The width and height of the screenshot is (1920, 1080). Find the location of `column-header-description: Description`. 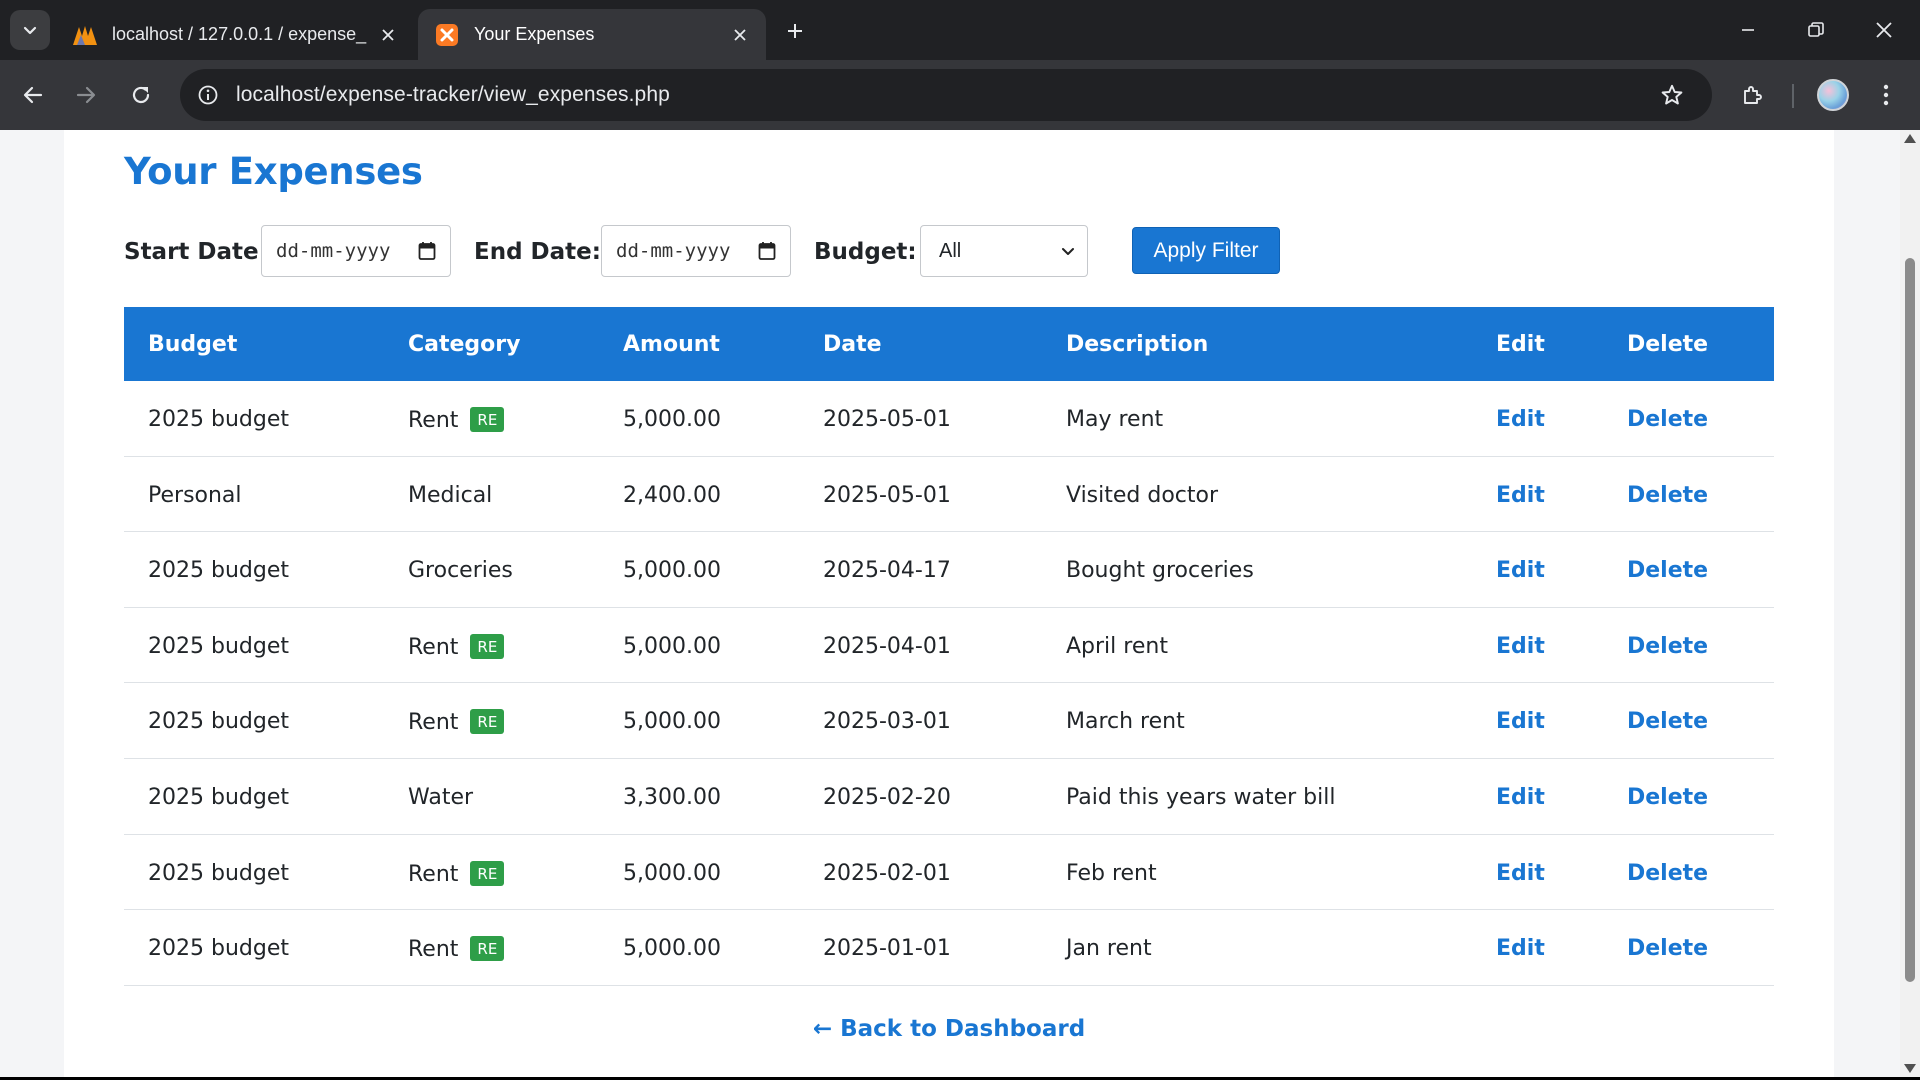

column-header-description: Description is located at coordinates (1137, 344).